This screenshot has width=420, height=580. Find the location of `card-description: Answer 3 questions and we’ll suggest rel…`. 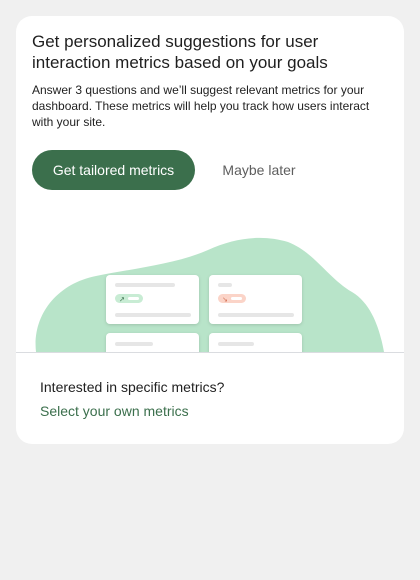

card-description: Answer 3 questions and we’ll suggest rel… is located at coordinates (201, 106).